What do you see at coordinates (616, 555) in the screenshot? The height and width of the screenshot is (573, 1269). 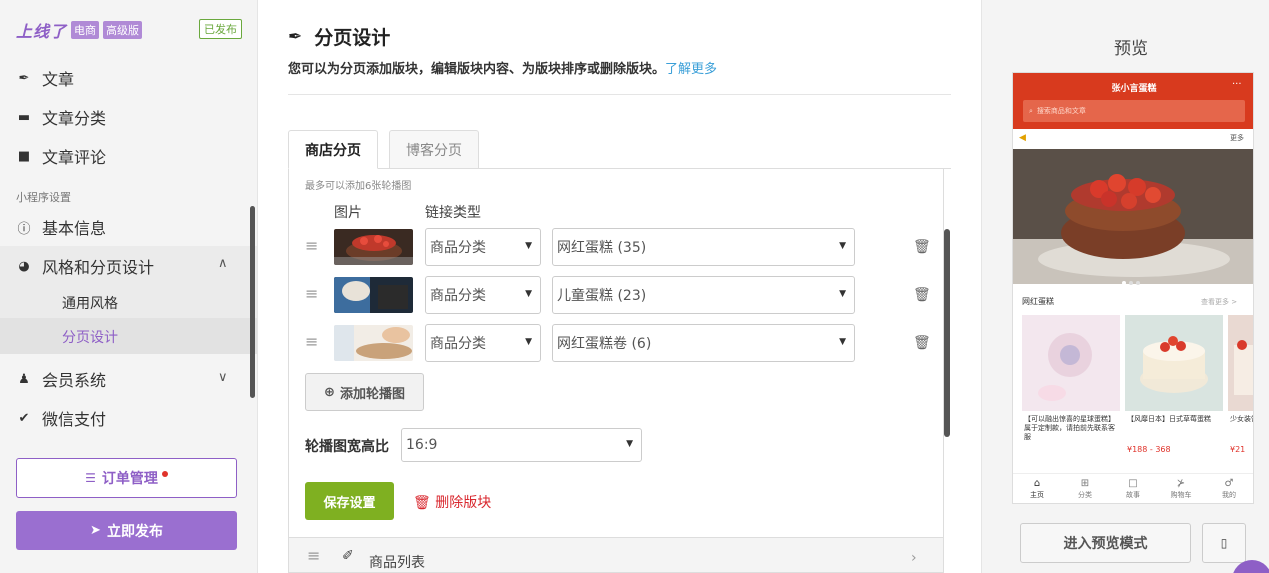 I see `product-list-block: ≡ ✐ 商品列表 ›` at bounding box center [616, 555].